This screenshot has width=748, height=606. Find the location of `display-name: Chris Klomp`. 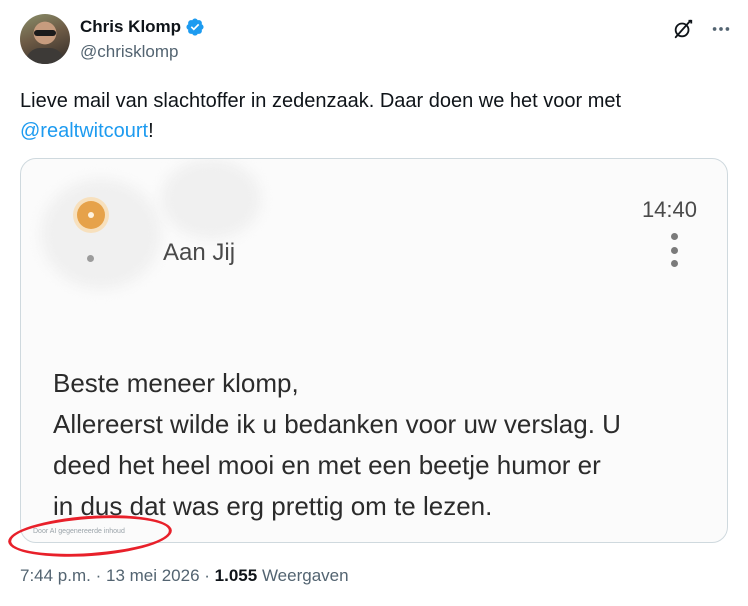

display-name: Chris Klomp is located at coordinates (130, 27).